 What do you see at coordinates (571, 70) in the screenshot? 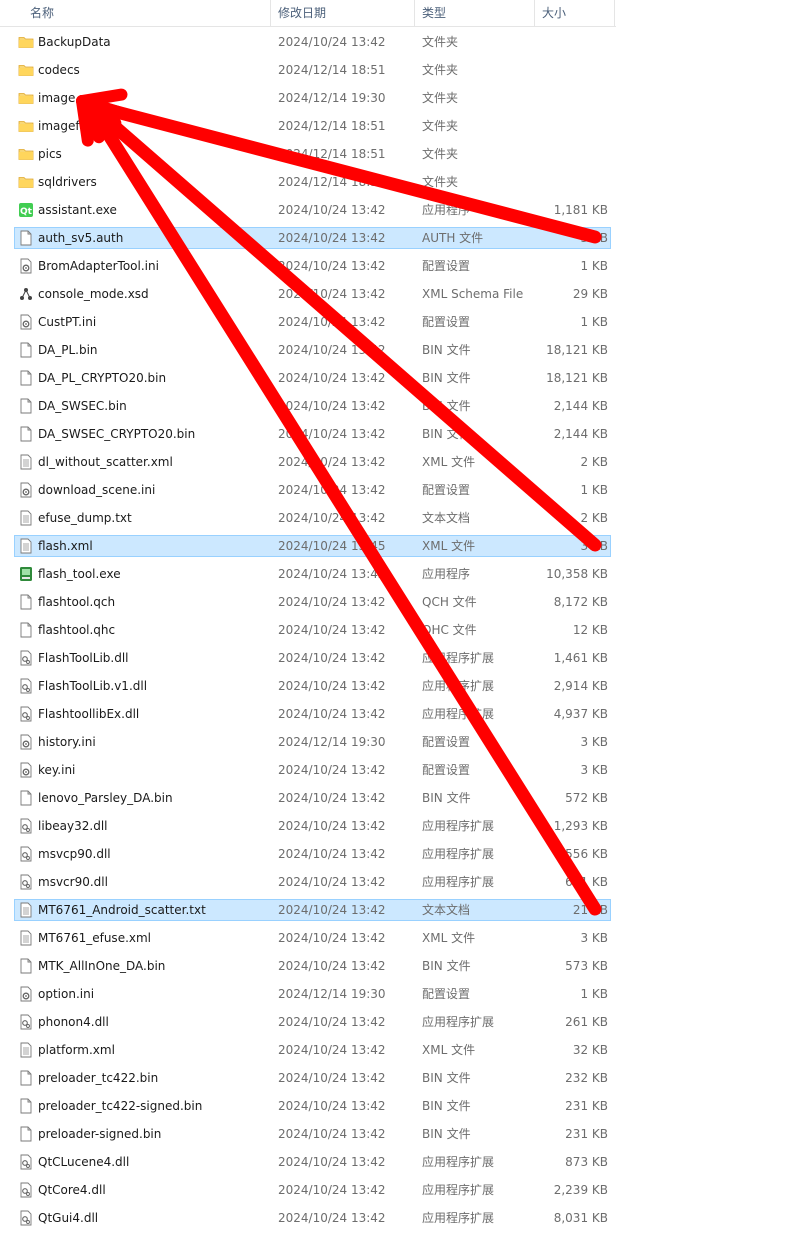
I see `file-size` at bounding box center [571, 70].